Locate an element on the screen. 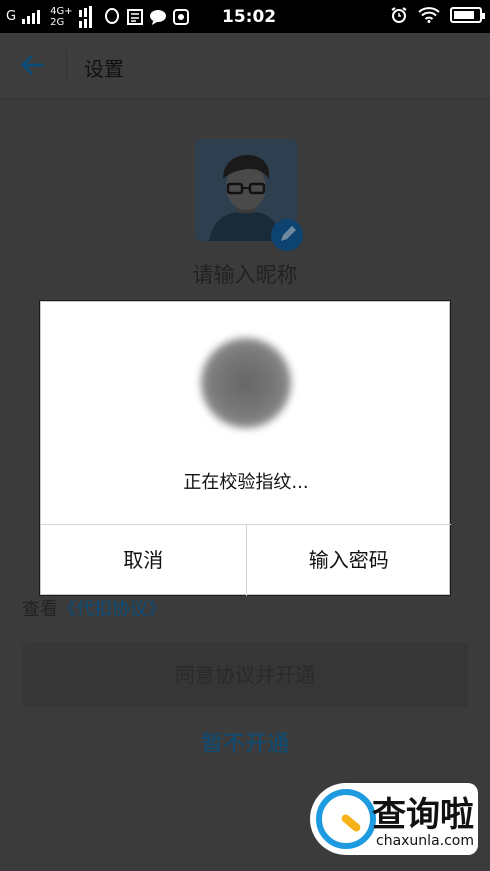  network-type-bottom: 2G is located at coordinates (57, 22).